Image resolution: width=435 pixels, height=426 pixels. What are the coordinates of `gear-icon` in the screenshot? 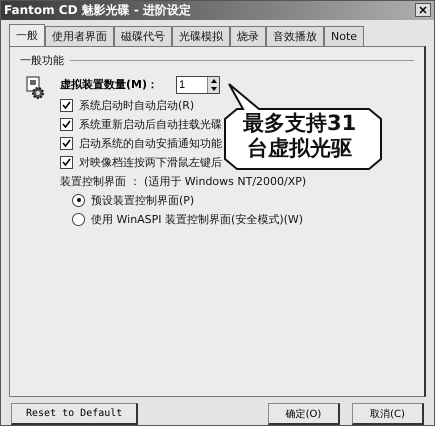 It's located at (35, 88).